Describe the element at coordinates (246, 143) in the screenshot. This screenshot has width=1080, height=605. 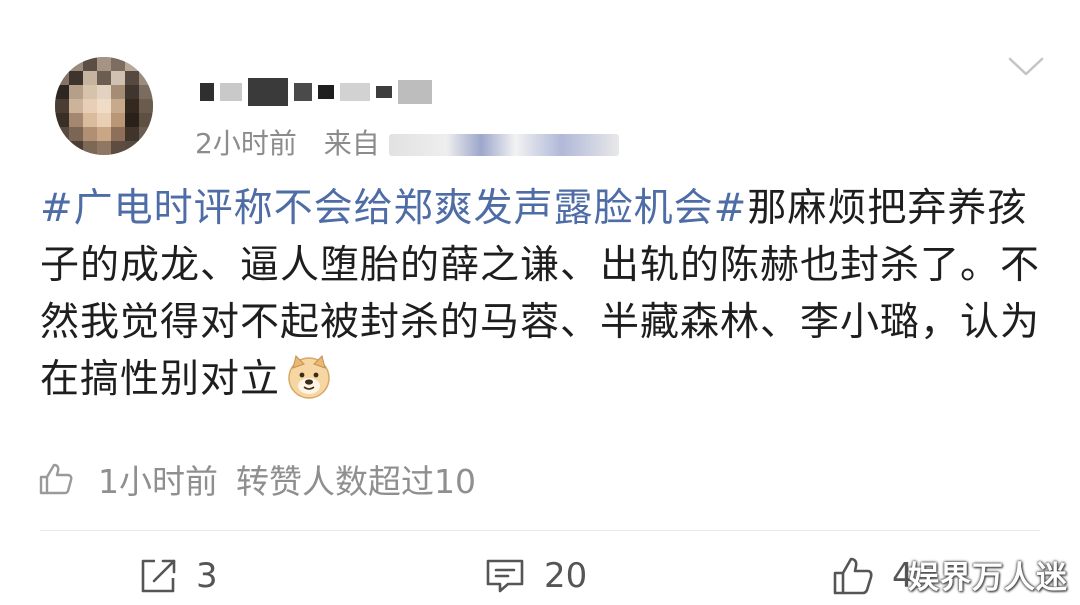
I see `post-time: 2小时前` at that location.